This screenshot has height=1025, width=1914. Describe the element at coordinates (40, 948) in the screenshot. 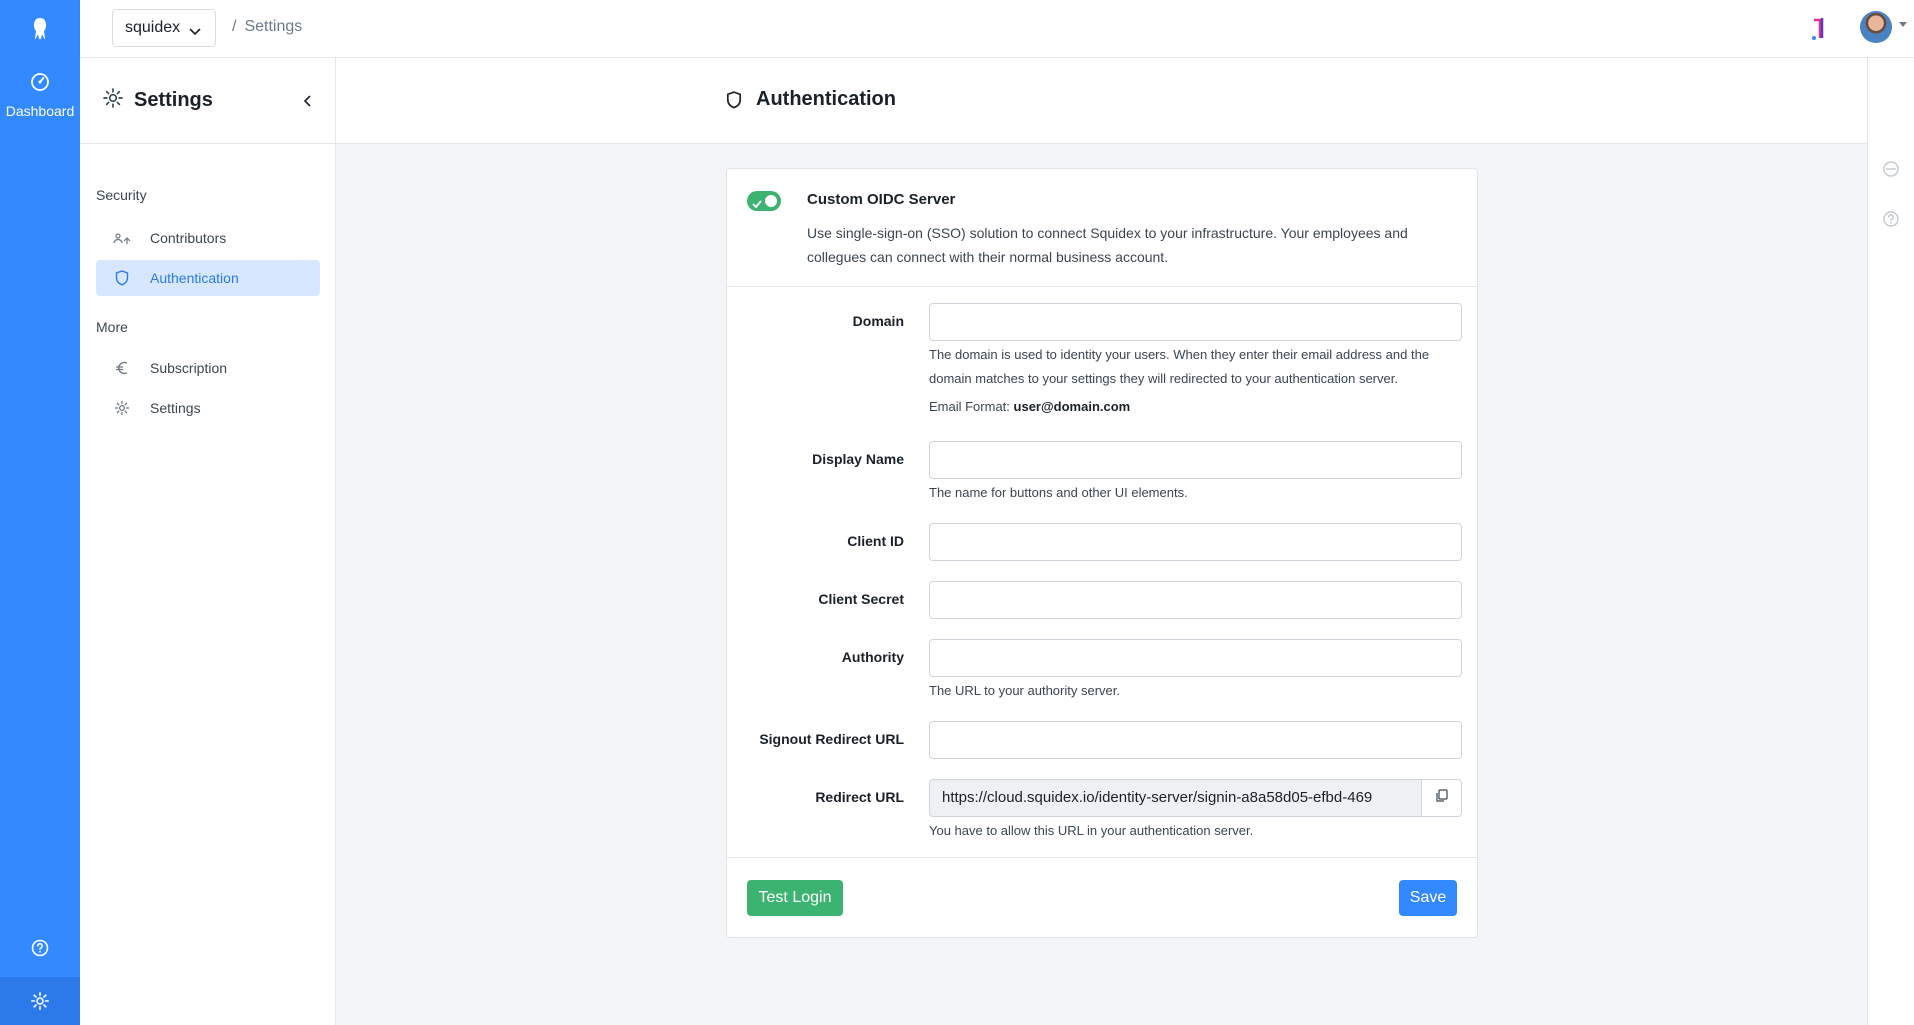

I see `help-icon` at that location.